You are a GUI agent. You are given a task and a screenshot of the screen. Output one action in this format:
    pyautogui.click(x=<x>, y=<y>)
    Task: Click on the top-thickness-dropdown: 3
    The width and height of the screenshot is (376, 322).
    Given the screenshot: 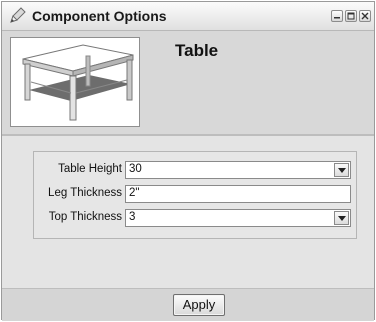 What is the action you would take?
    pyautogui.click(x=238, y=218)
    